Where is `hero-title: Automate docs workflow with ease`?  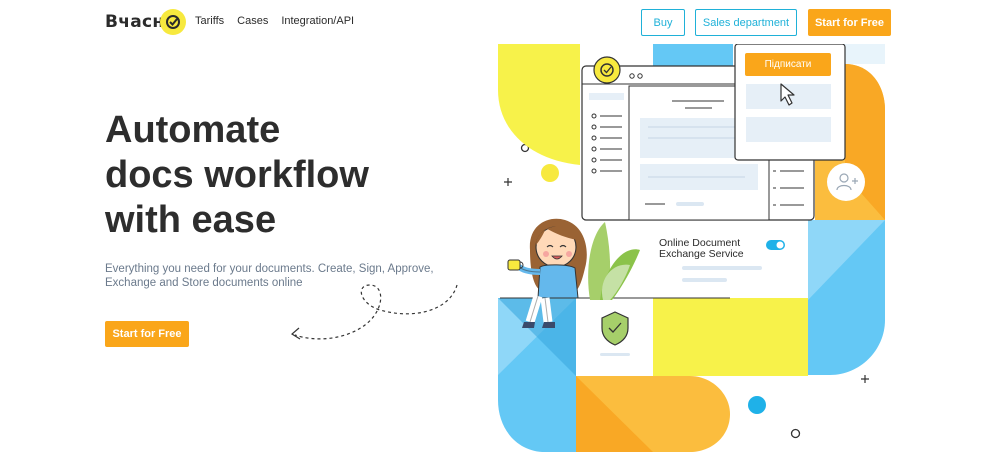
hero-title: Automate docs workflow with ease is located at coordinates (270, 175).